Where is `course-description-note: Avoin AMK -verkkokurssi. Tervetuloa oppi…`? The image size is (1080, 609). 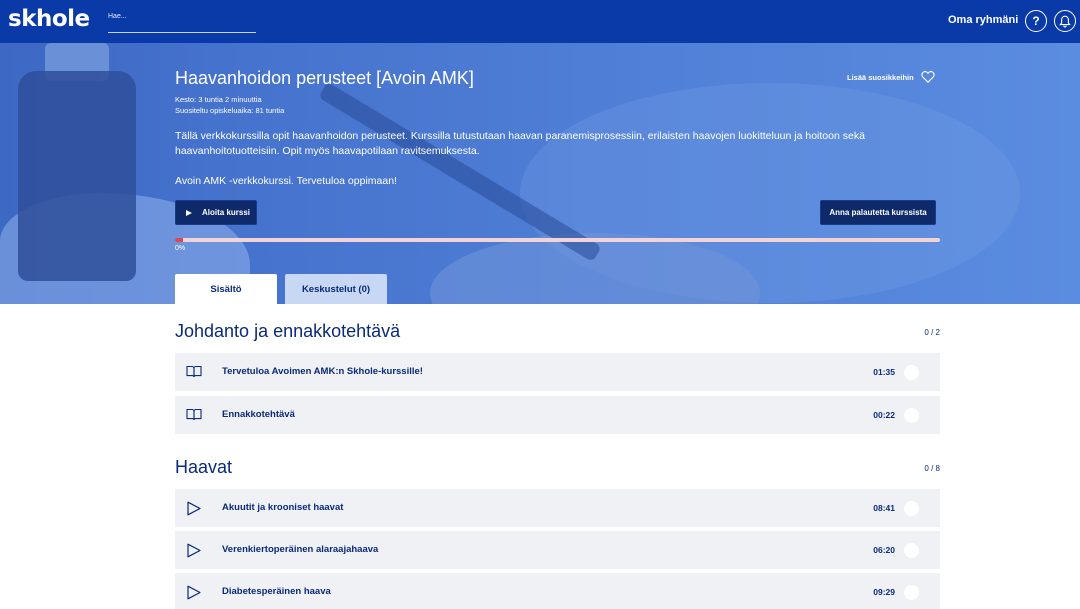
course-description-note: Avoin AMK -verkkokurssi. Tervetuloa oppi… is located at coordinates (286, 181).